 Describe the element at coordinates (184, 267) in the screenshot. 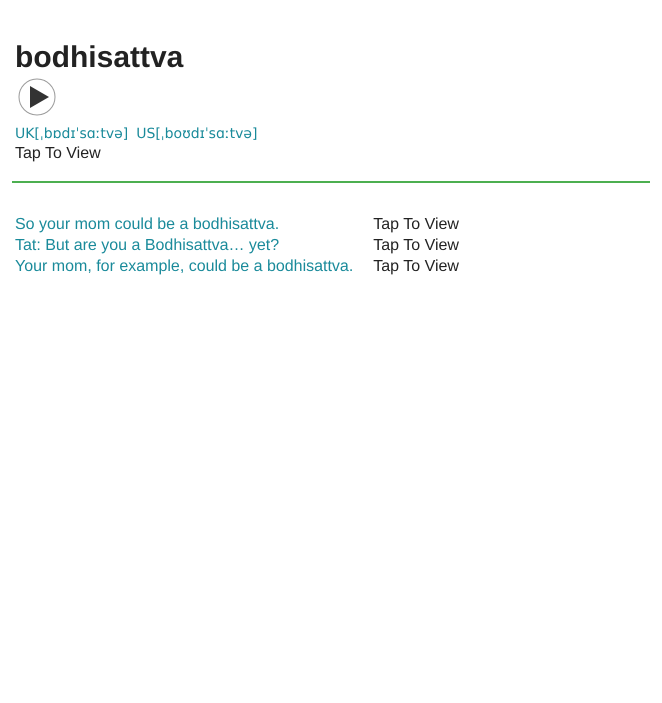

I see `example-sentence: Your mom, for example, could be a bodhisattva.` at that location.